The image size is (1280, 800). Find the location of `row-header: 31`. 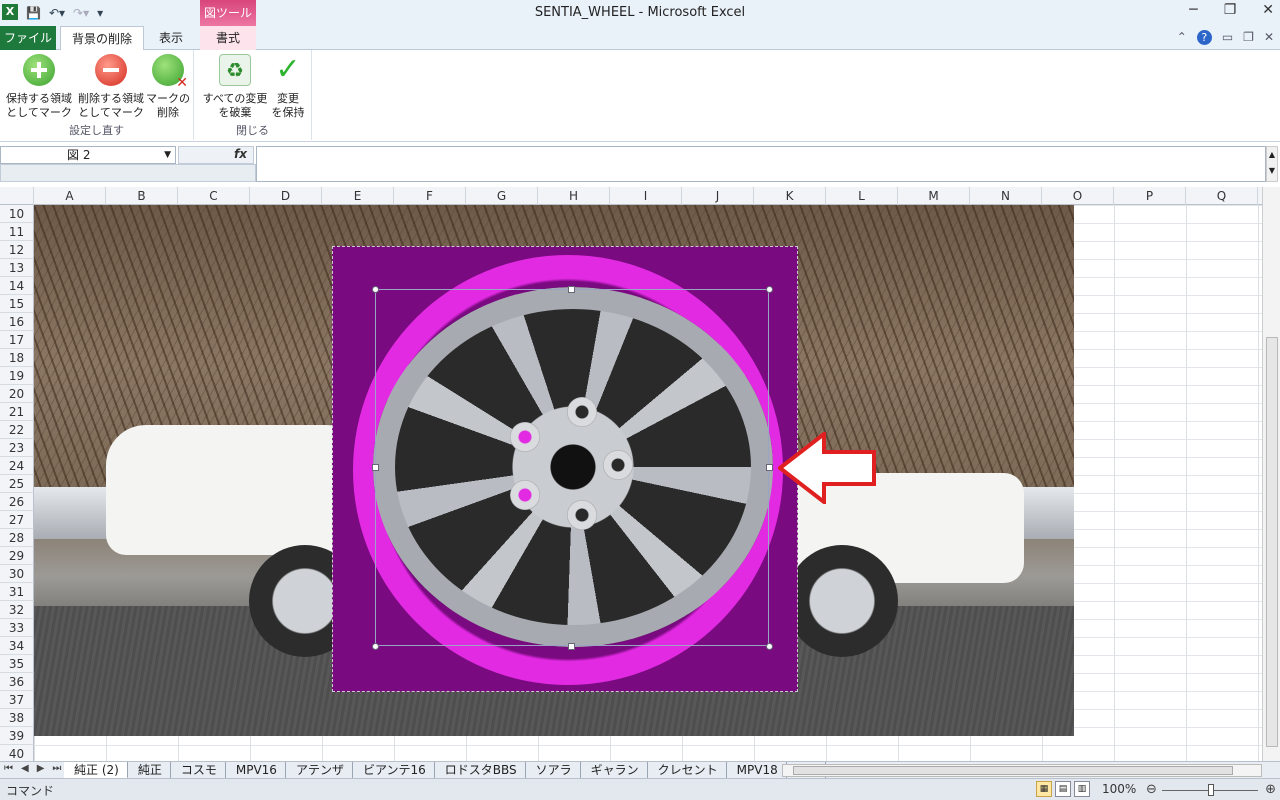

row-header: 31 is located at coordinates (17, 592).